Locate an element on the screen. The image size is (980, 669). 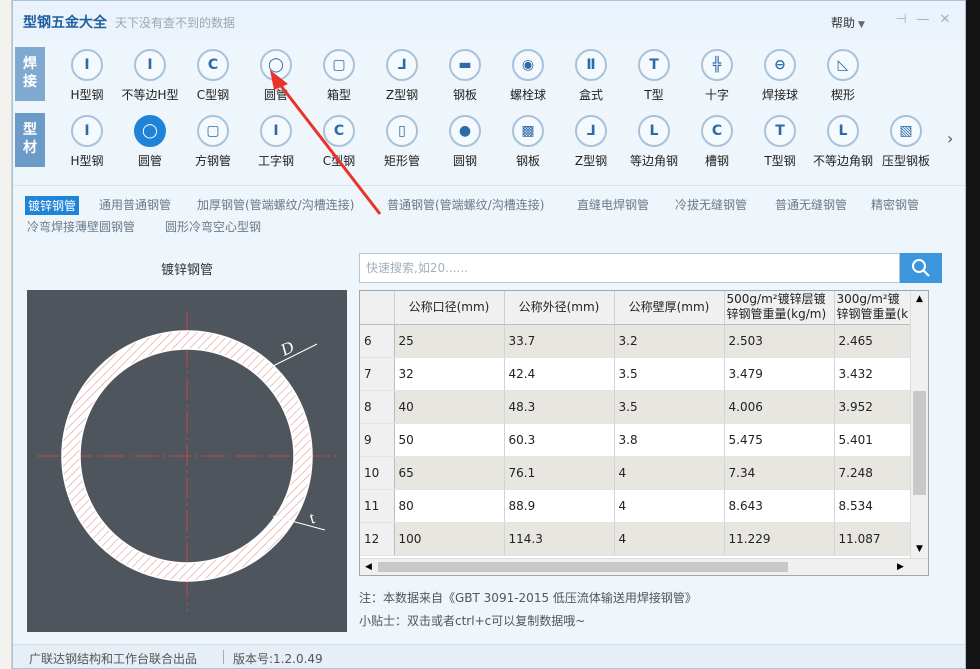
scroll-left-icon: ◀ is located at coordinates (368, 567).